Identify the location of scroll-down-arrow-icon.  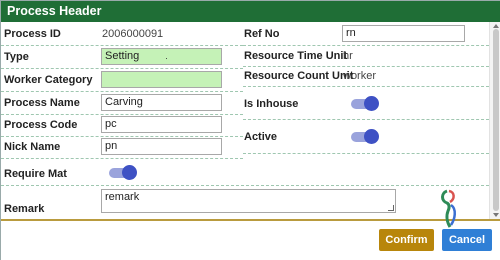
(496, 215).